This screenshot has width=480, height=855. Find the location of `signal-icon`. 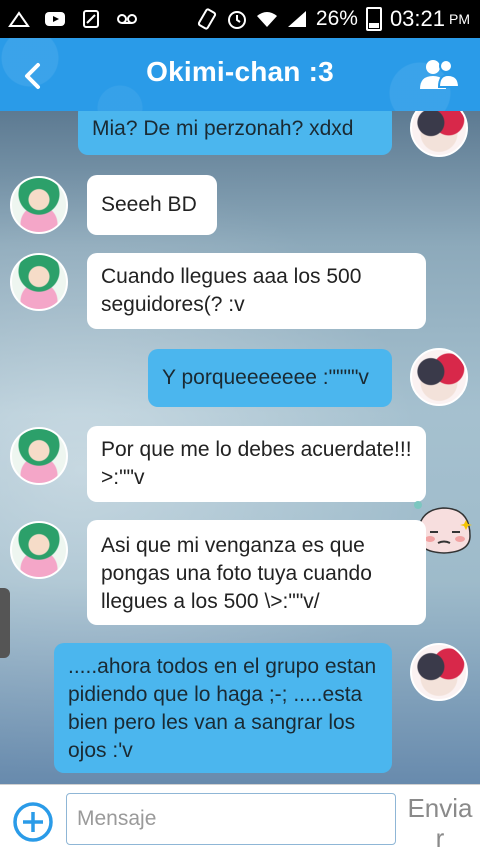

signal-icon is located at coordinates (296, 19).